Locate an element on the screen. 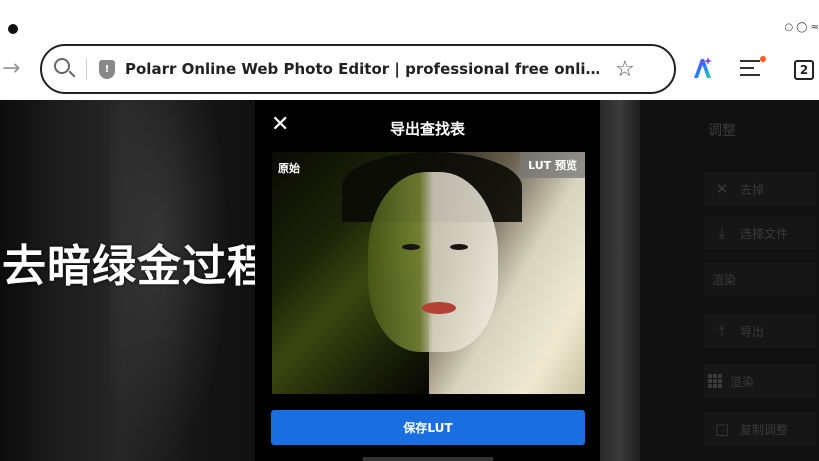 The image size is (819, 461). forward-arrow-icon: → is located at coordinates (11, 68).